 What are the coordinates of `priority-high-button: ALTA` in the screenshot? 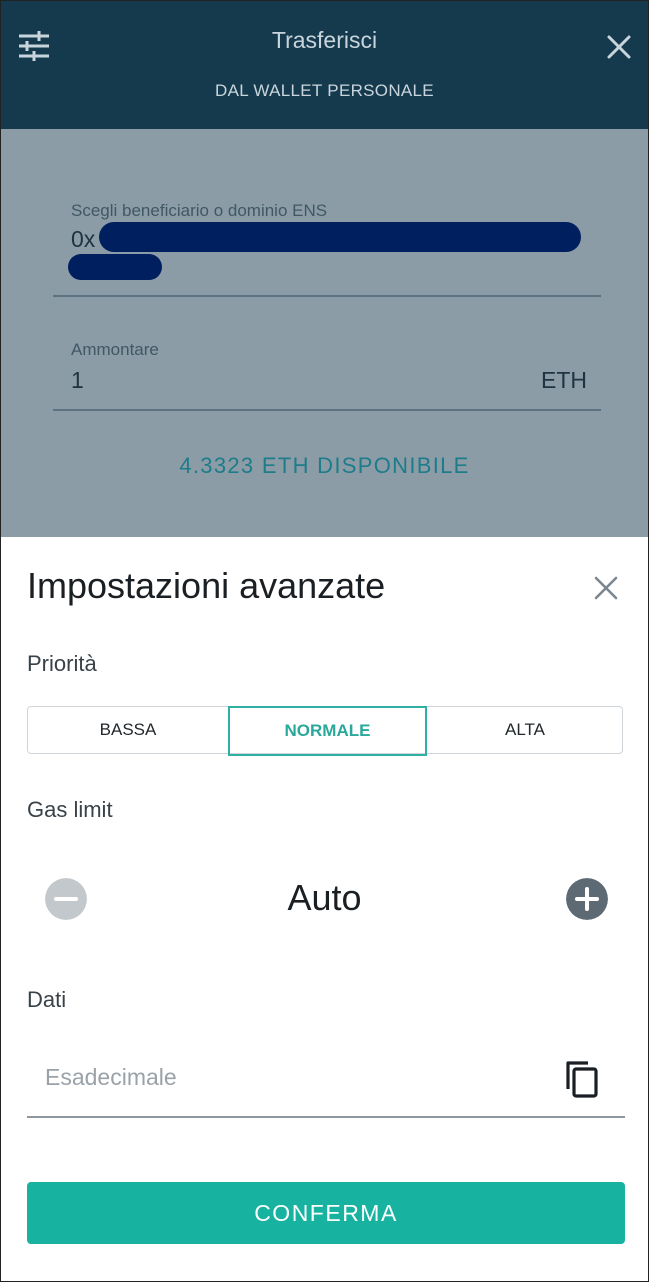 It's located at (525, 730).